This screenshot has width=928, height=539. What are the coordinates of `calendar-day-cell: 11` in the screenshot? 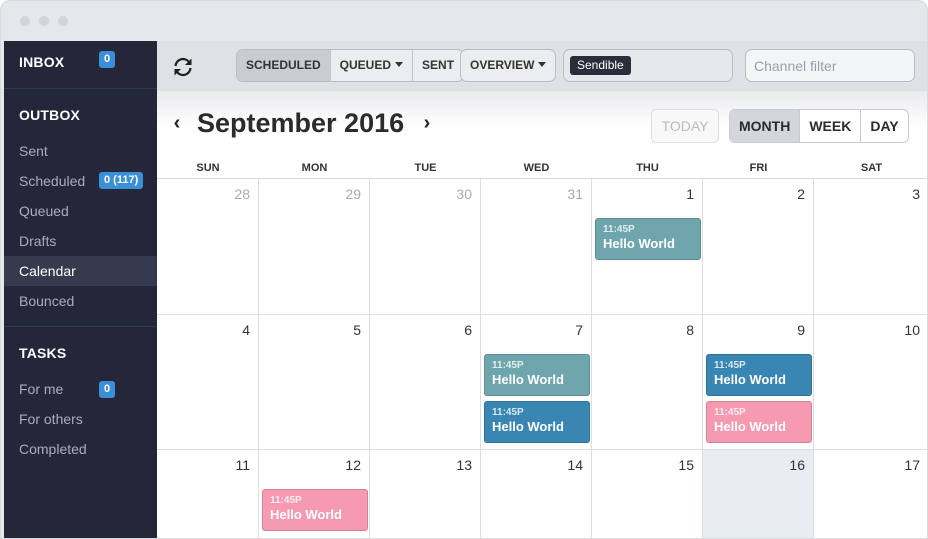 It's located at (208, 494).